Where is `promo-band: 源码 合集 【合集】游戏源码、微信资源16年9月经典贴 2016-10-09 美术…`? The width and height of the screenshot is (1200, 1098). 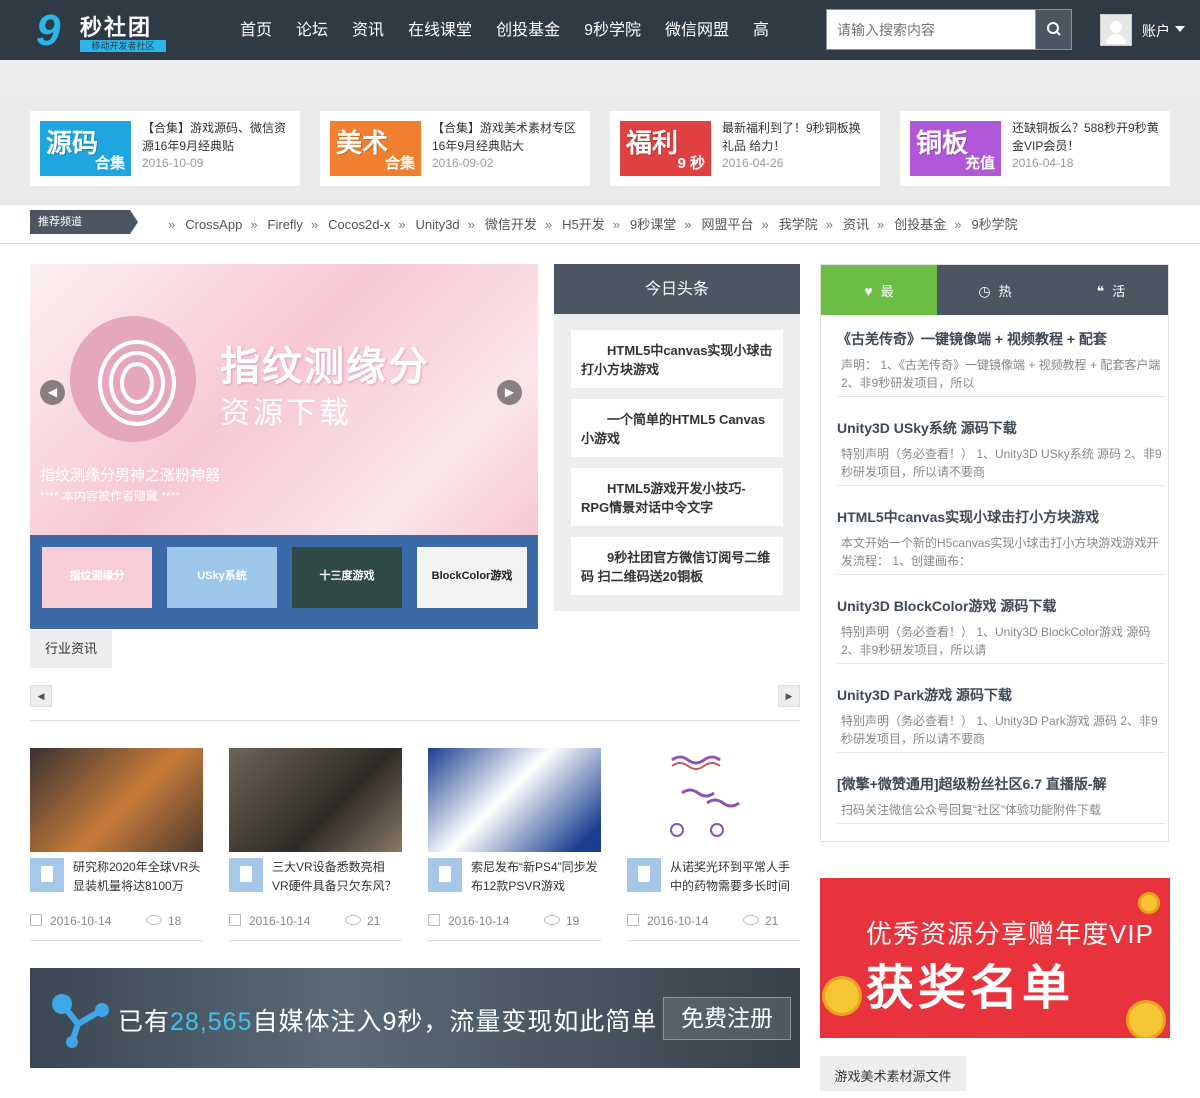
promo-band: 源码 合集 【合集】游戏源码、微信资源16年9月经典贴 2016-10-09 美术… is located at coordinates (600, 150).